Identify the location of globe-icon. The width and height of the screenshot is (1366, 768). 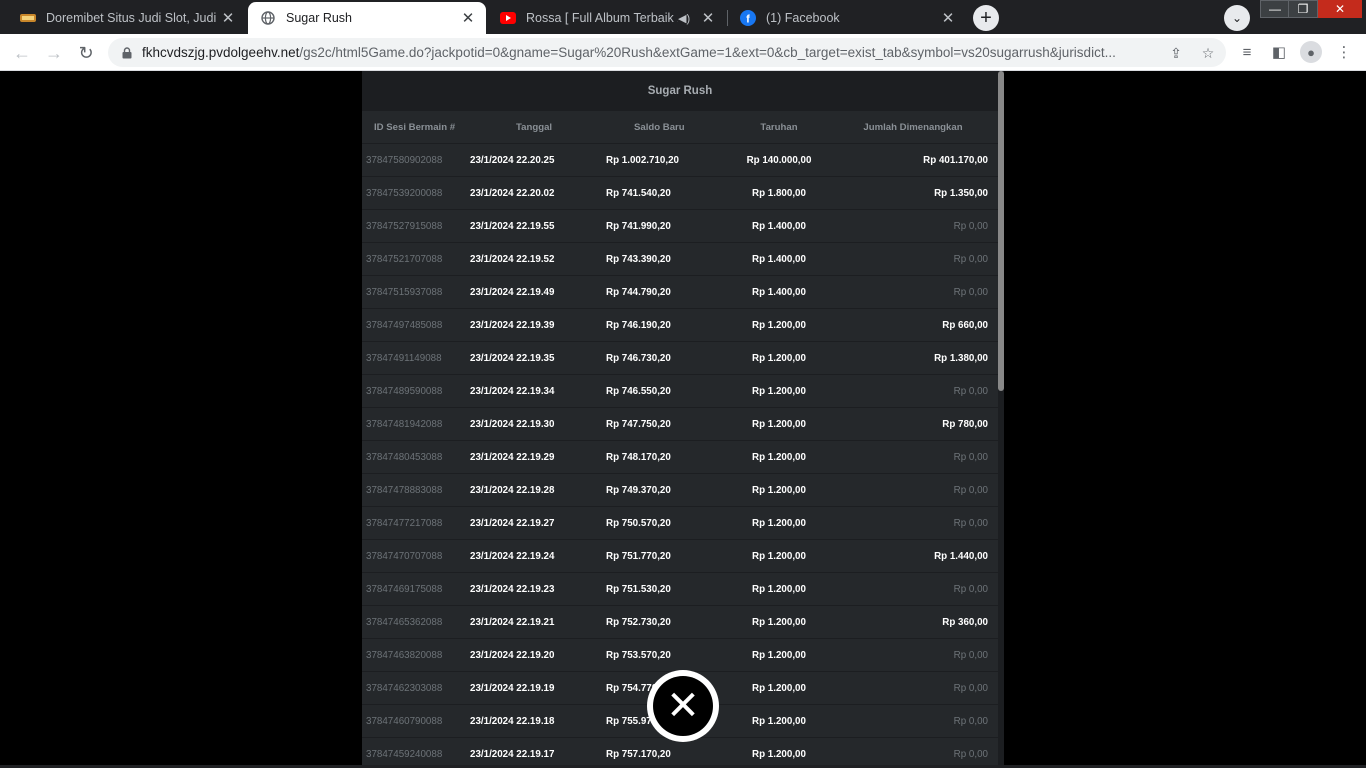
(268, 18).